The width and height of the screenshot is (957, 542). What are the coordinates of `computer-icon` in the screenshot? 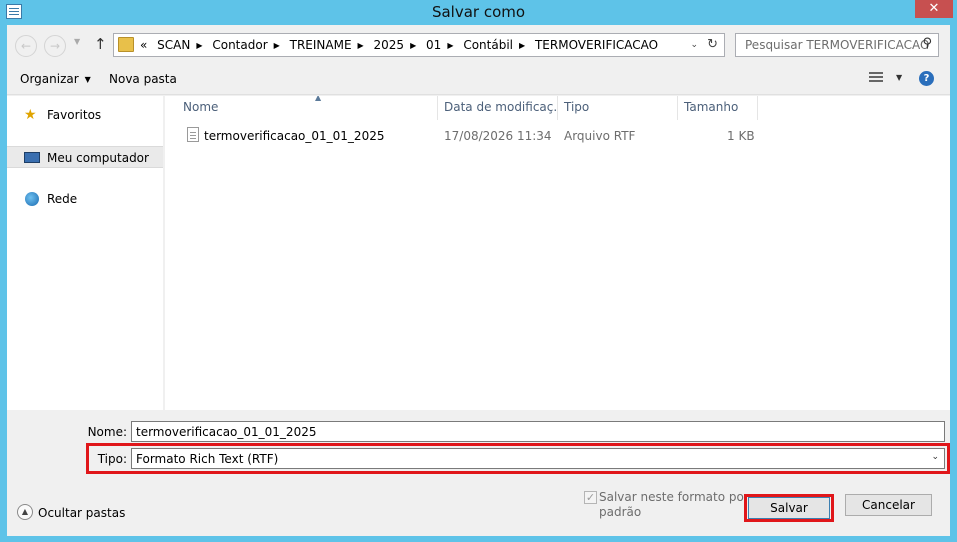 It's located at (32, 157).